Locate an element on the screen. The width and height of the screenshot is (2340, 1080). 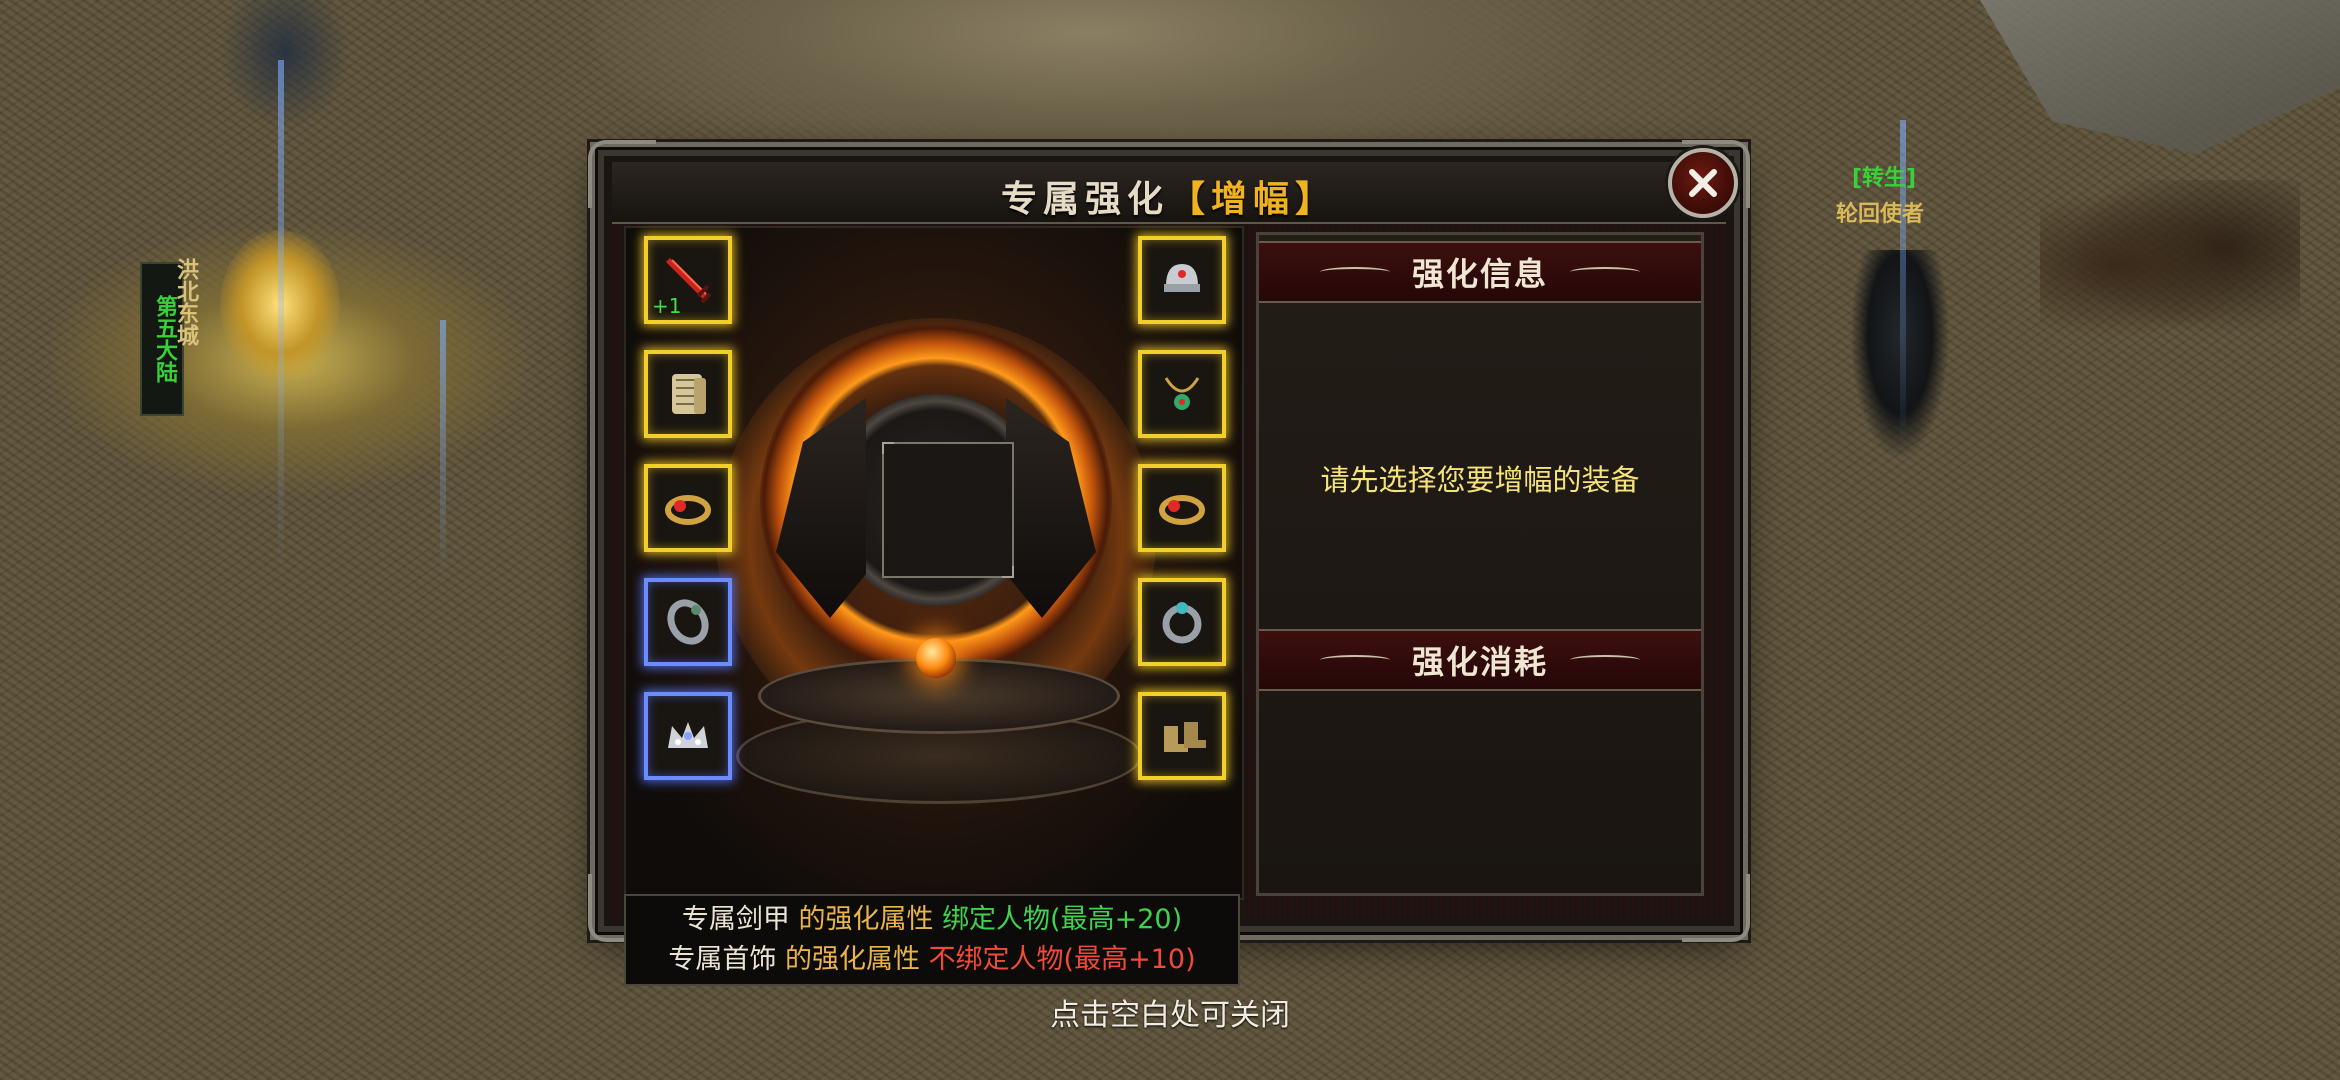
slot-weapon: +1 is located at coordinates (688, 280).